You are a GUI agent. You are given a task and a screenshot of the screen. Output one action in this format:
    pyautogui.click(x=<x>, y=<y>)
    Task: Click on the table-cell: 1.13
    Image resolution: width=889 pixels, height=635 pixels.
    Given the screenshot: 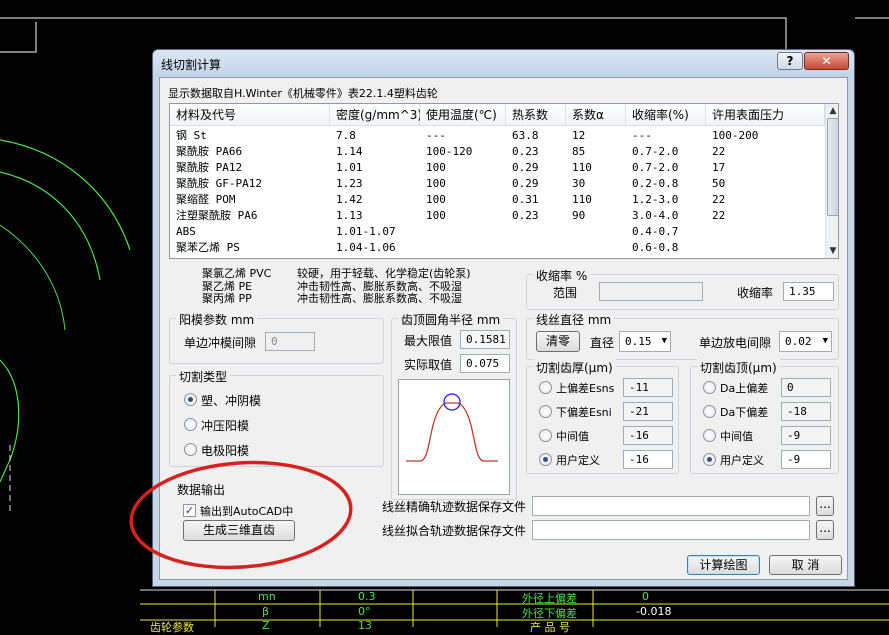 What is the action you would take?
    pyautogui.click(x=349, y=215)
    